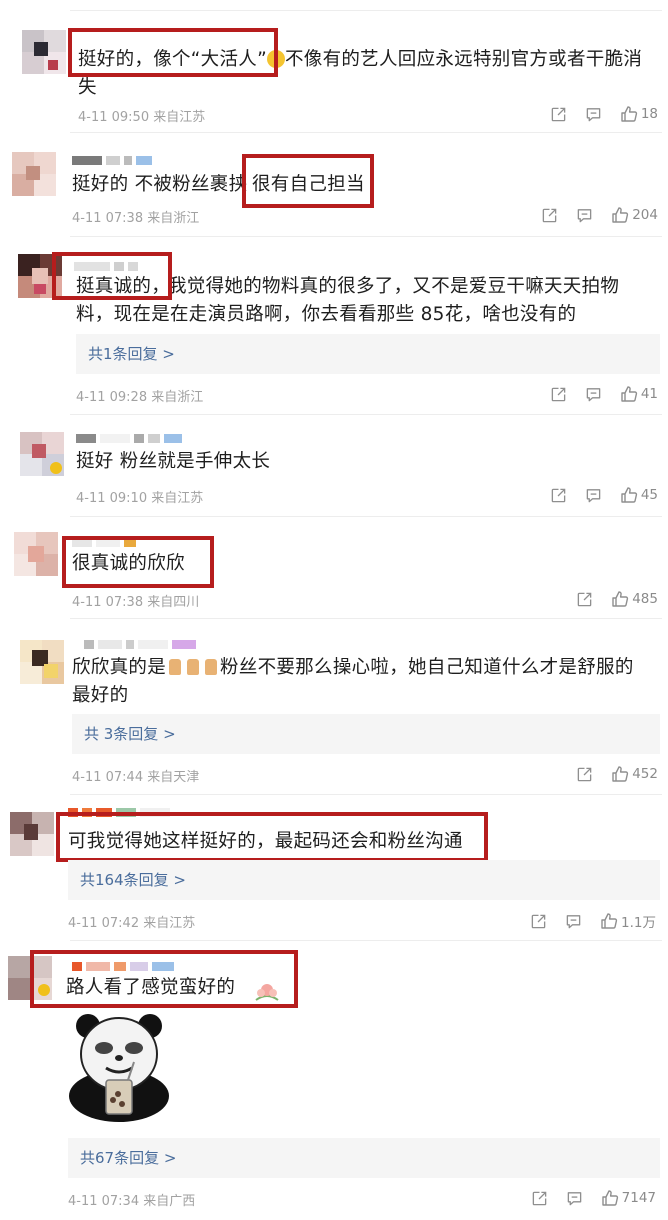 The height and width of the screenshot is (1220, 668). I want to click on like-button: 452, so click(634, 774).